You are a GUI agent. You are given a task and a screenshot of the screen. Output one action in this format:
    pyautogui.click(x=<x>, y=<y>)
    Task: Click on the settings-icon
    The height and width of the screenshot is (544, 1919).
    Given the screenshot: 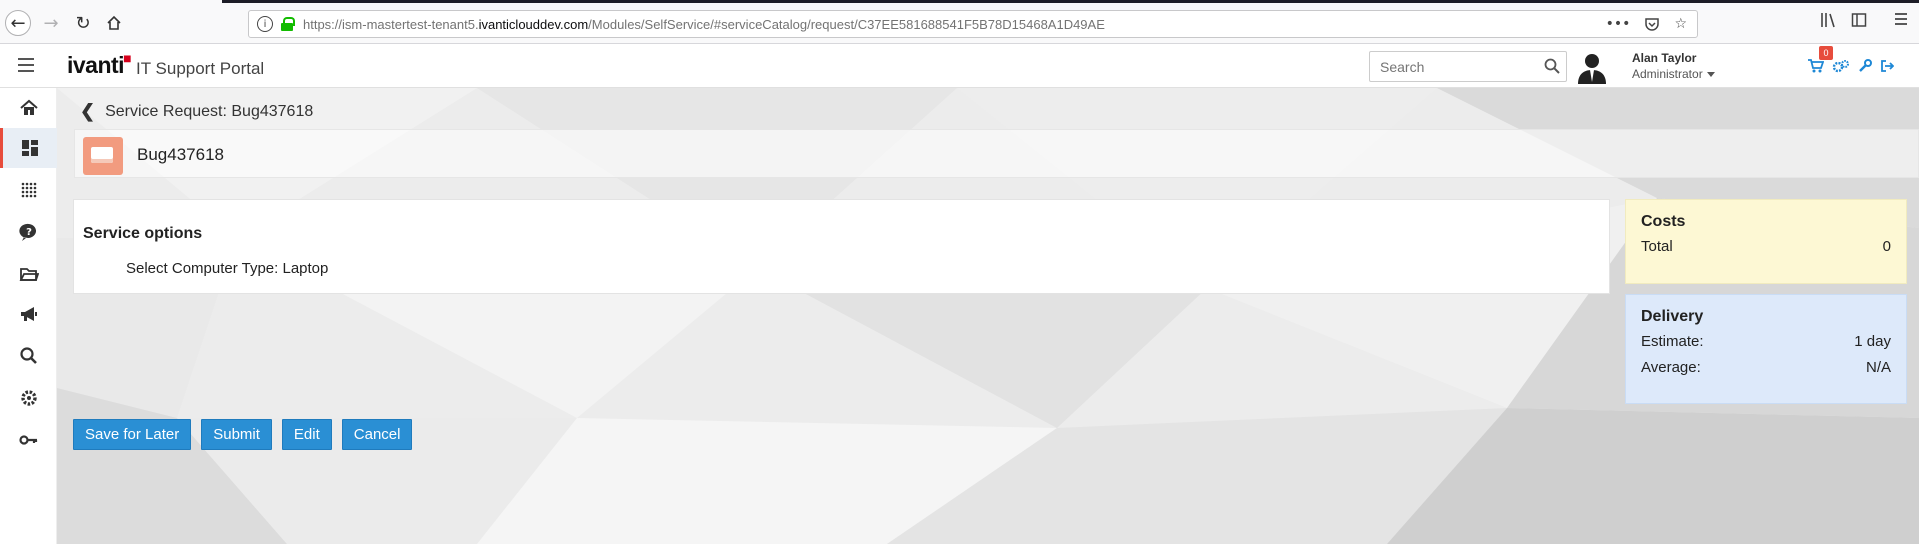 What is the action you would take?
    pyautogui.click(x=28, y=398)
    